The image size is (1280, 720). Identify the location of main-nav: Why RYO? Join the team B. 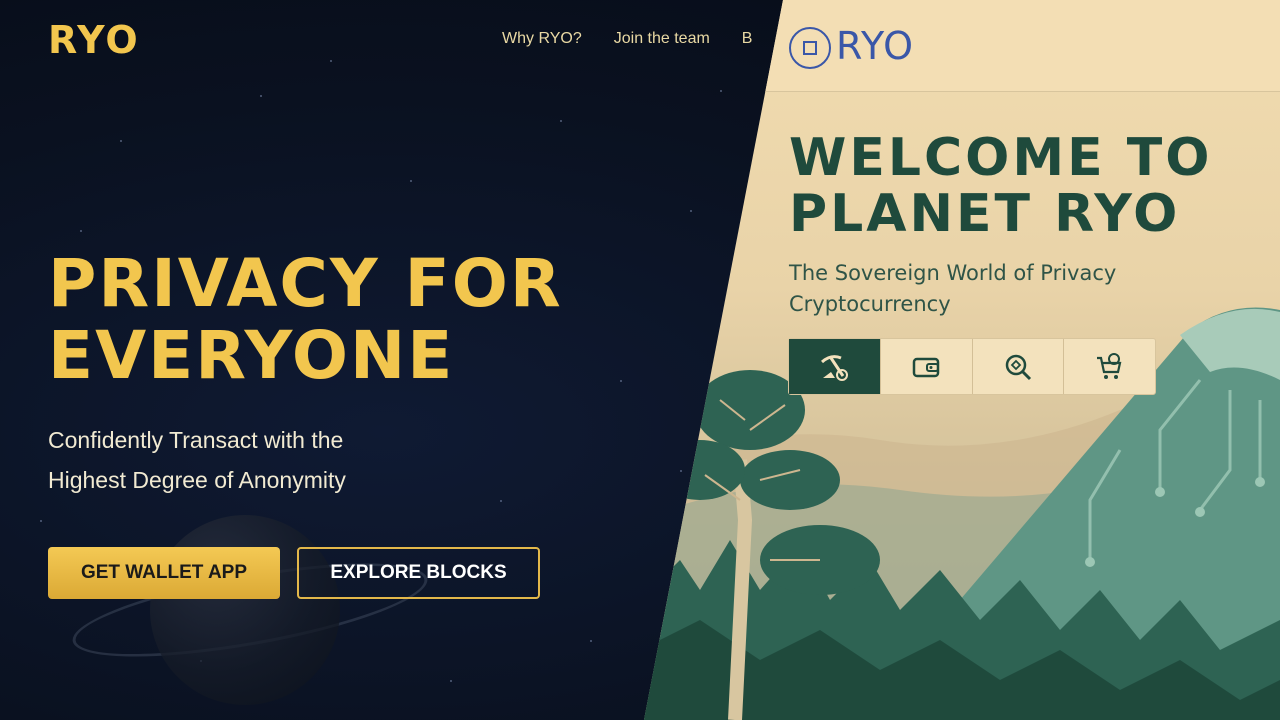
(627, 39).